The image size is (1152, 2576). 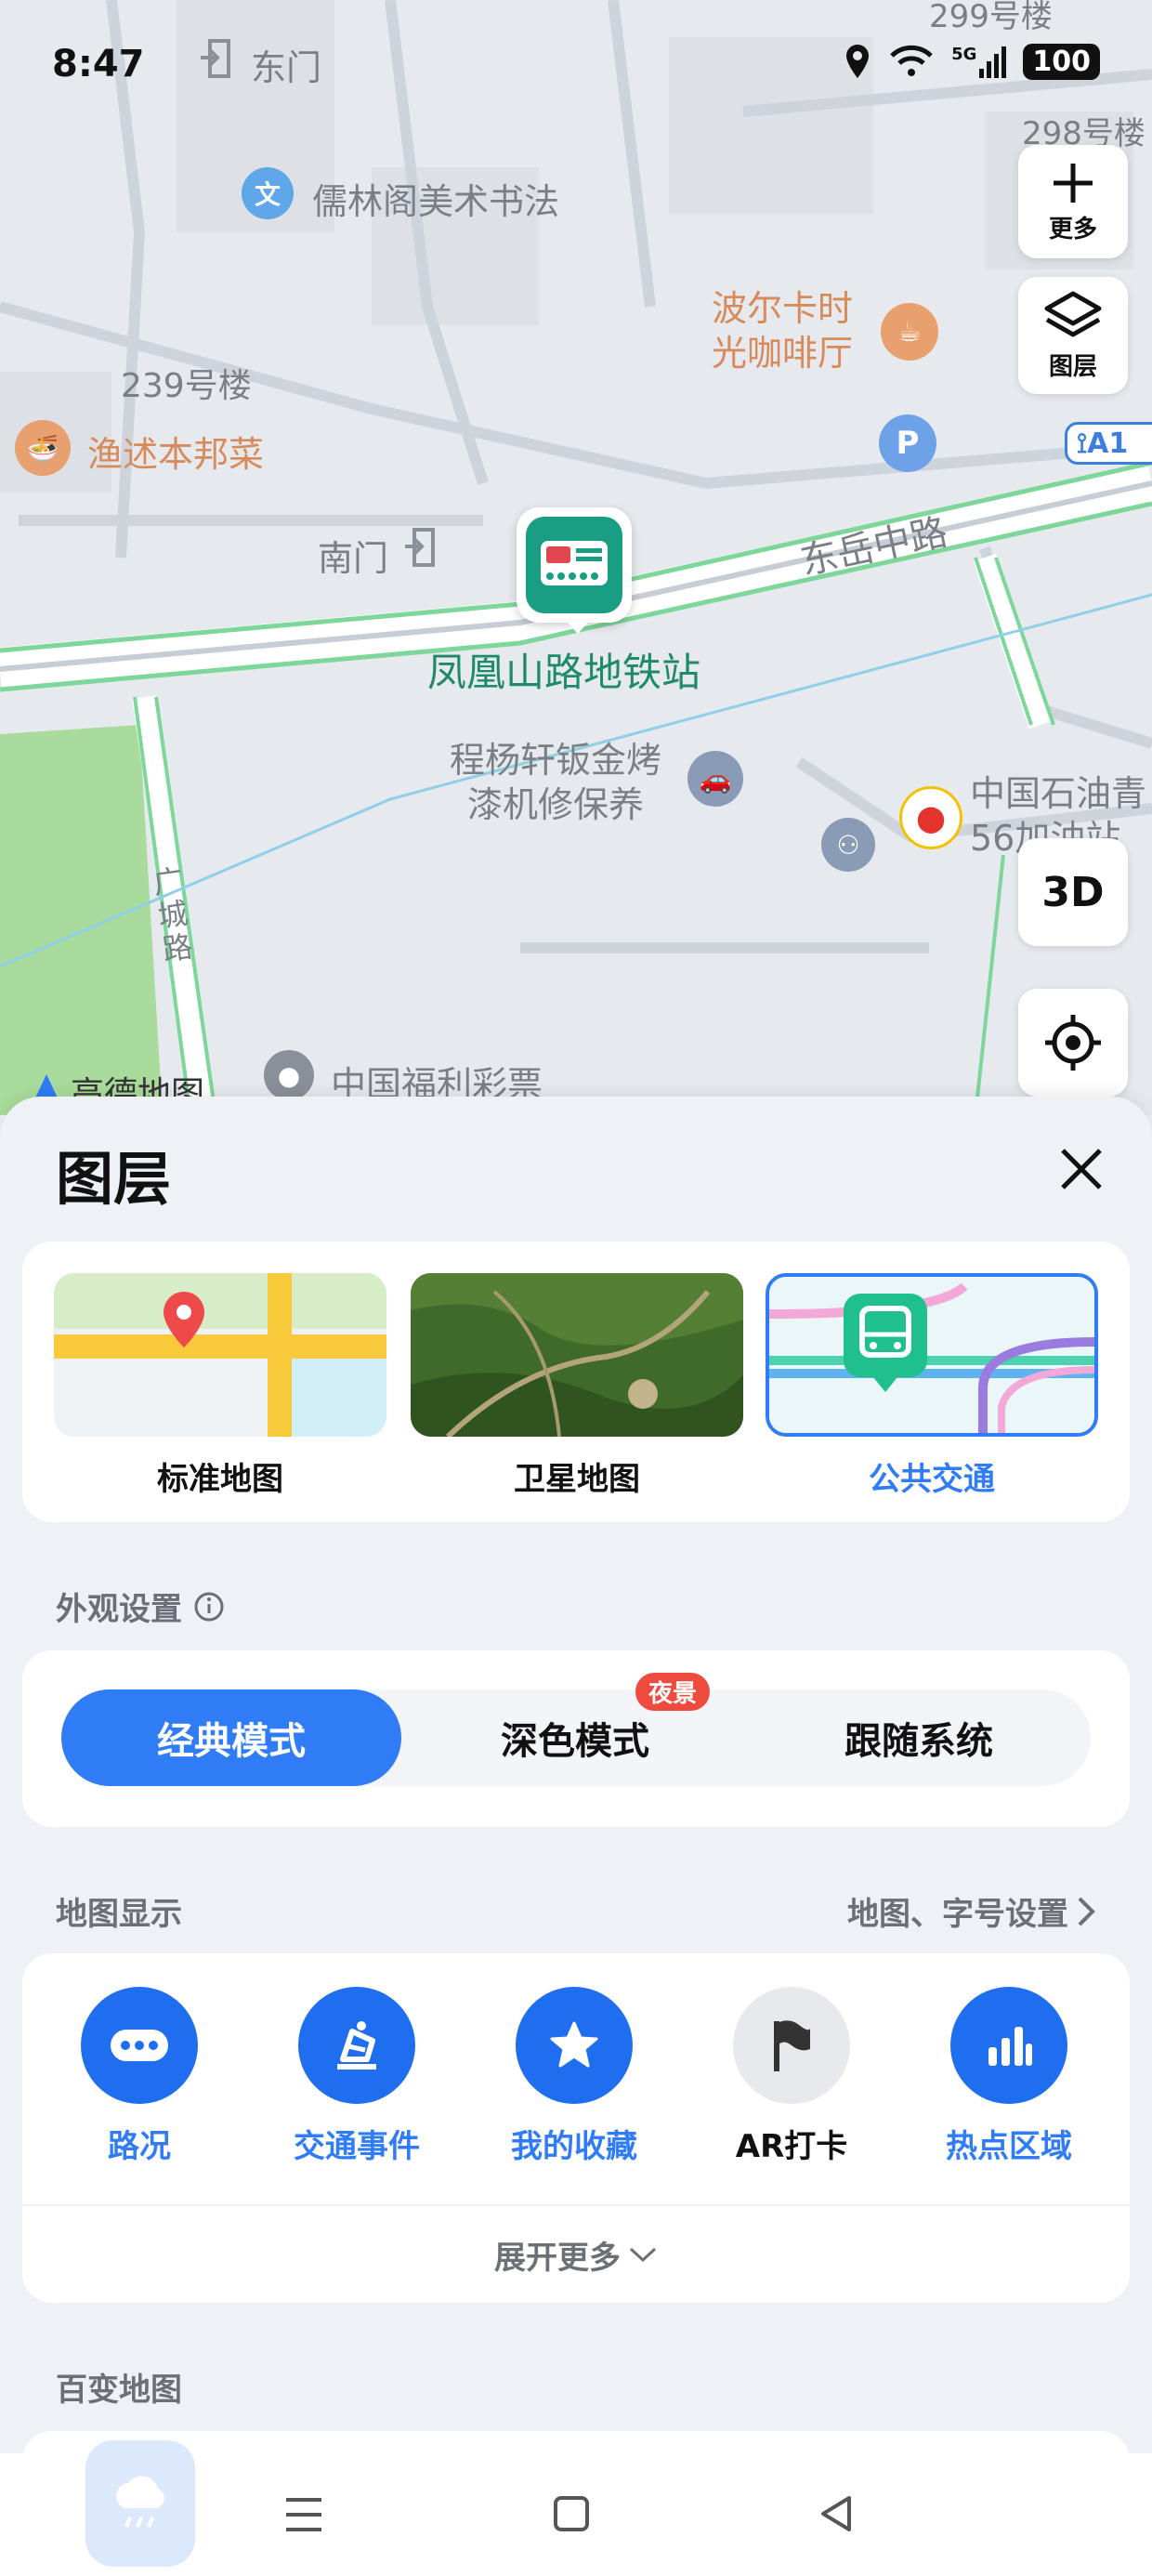 I want to click on metro-station-marker, so click(x=574, y=565).